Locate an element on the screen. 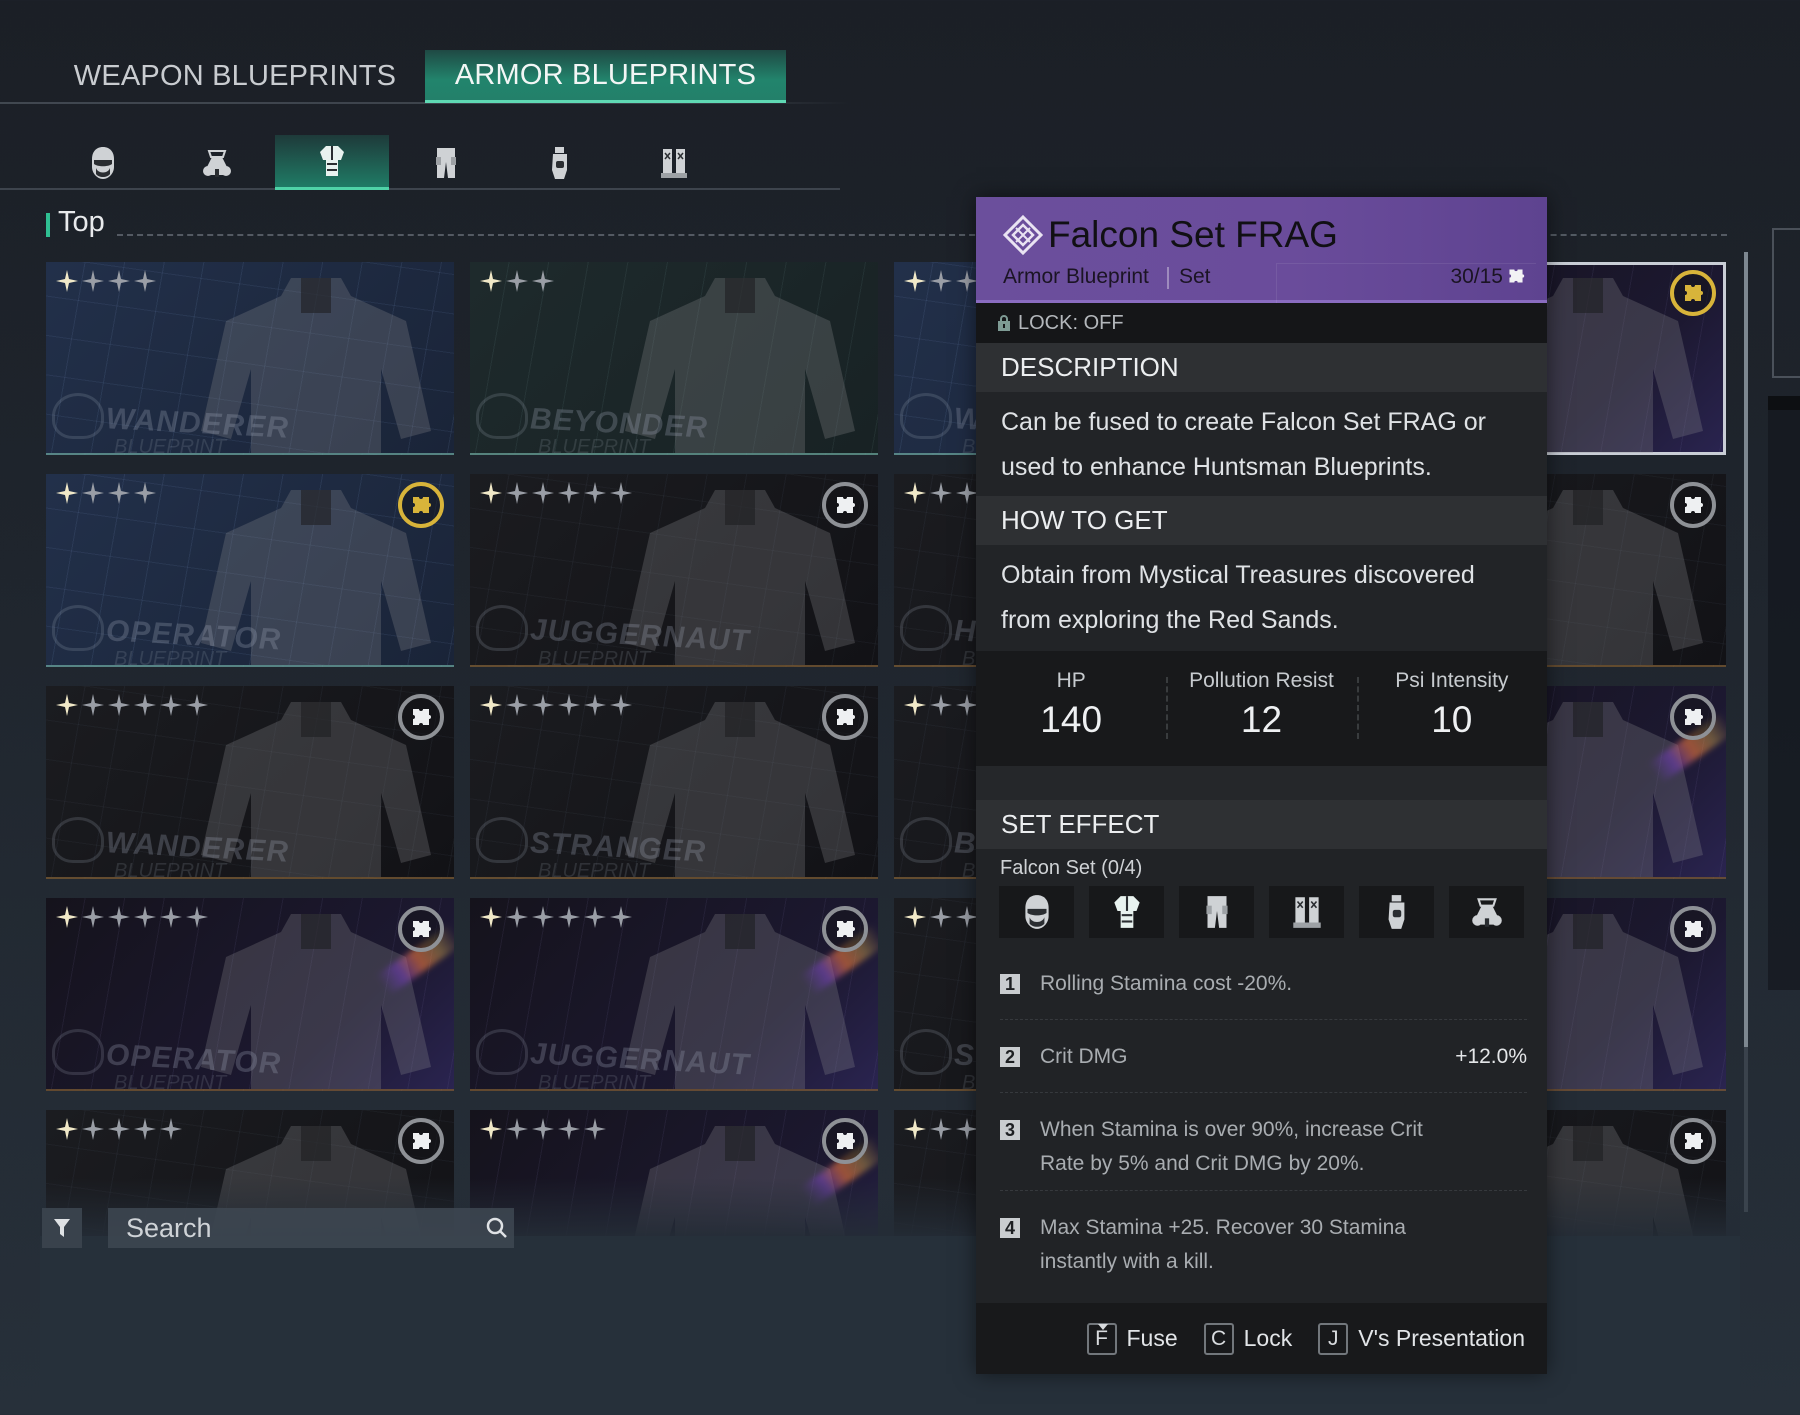  stat-hp: HP 140 is located at coordinates (1071, 708).